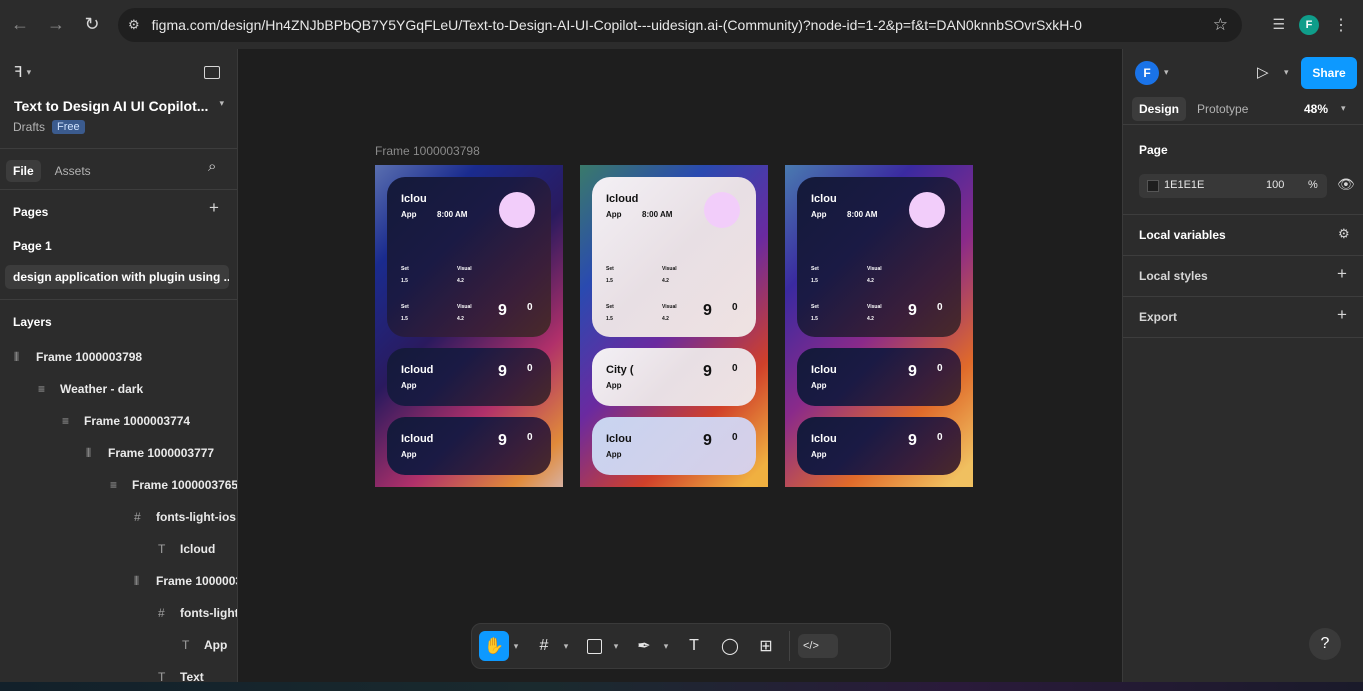  I want to click on tab-file: File, so click(23, 171).